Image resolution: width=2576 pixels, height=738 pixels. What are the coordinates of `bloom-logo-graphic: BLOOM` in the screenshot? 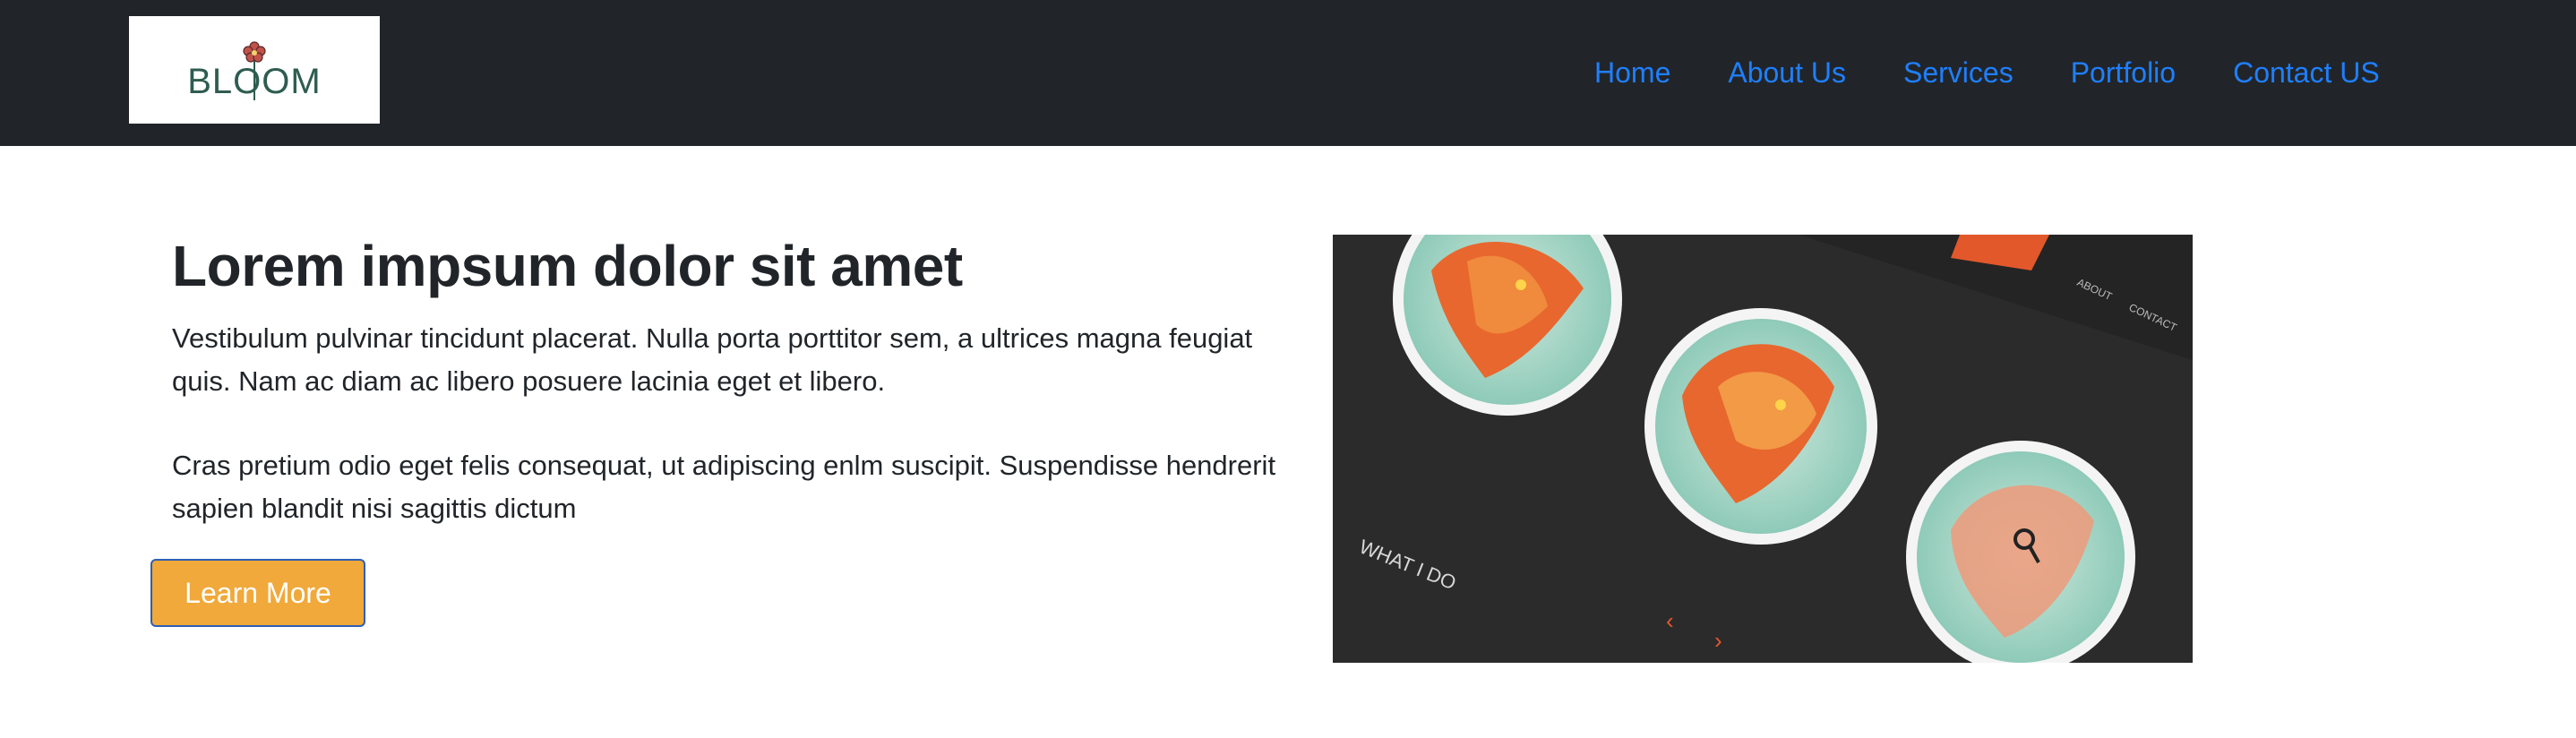 It's located at (254, 71).